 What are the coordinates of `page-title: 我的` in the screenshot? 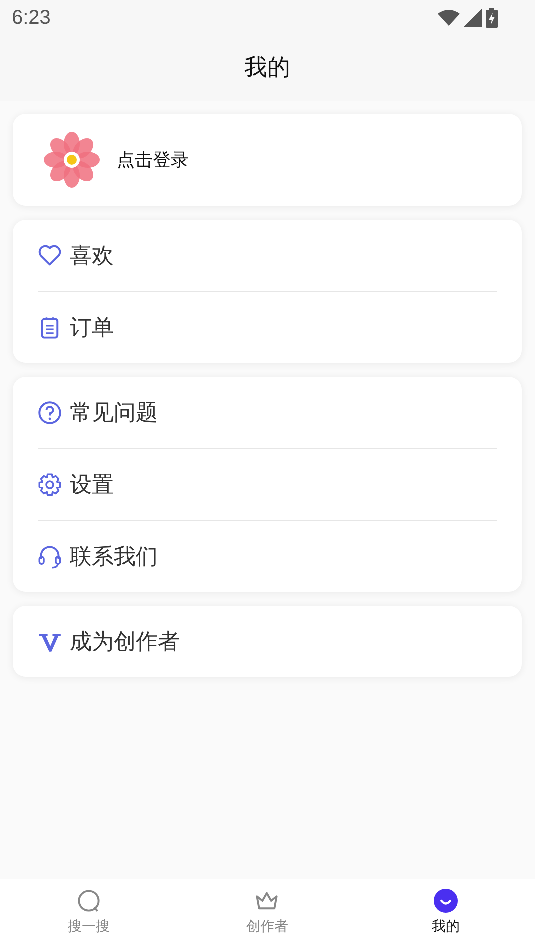 It's located at (268, 68).